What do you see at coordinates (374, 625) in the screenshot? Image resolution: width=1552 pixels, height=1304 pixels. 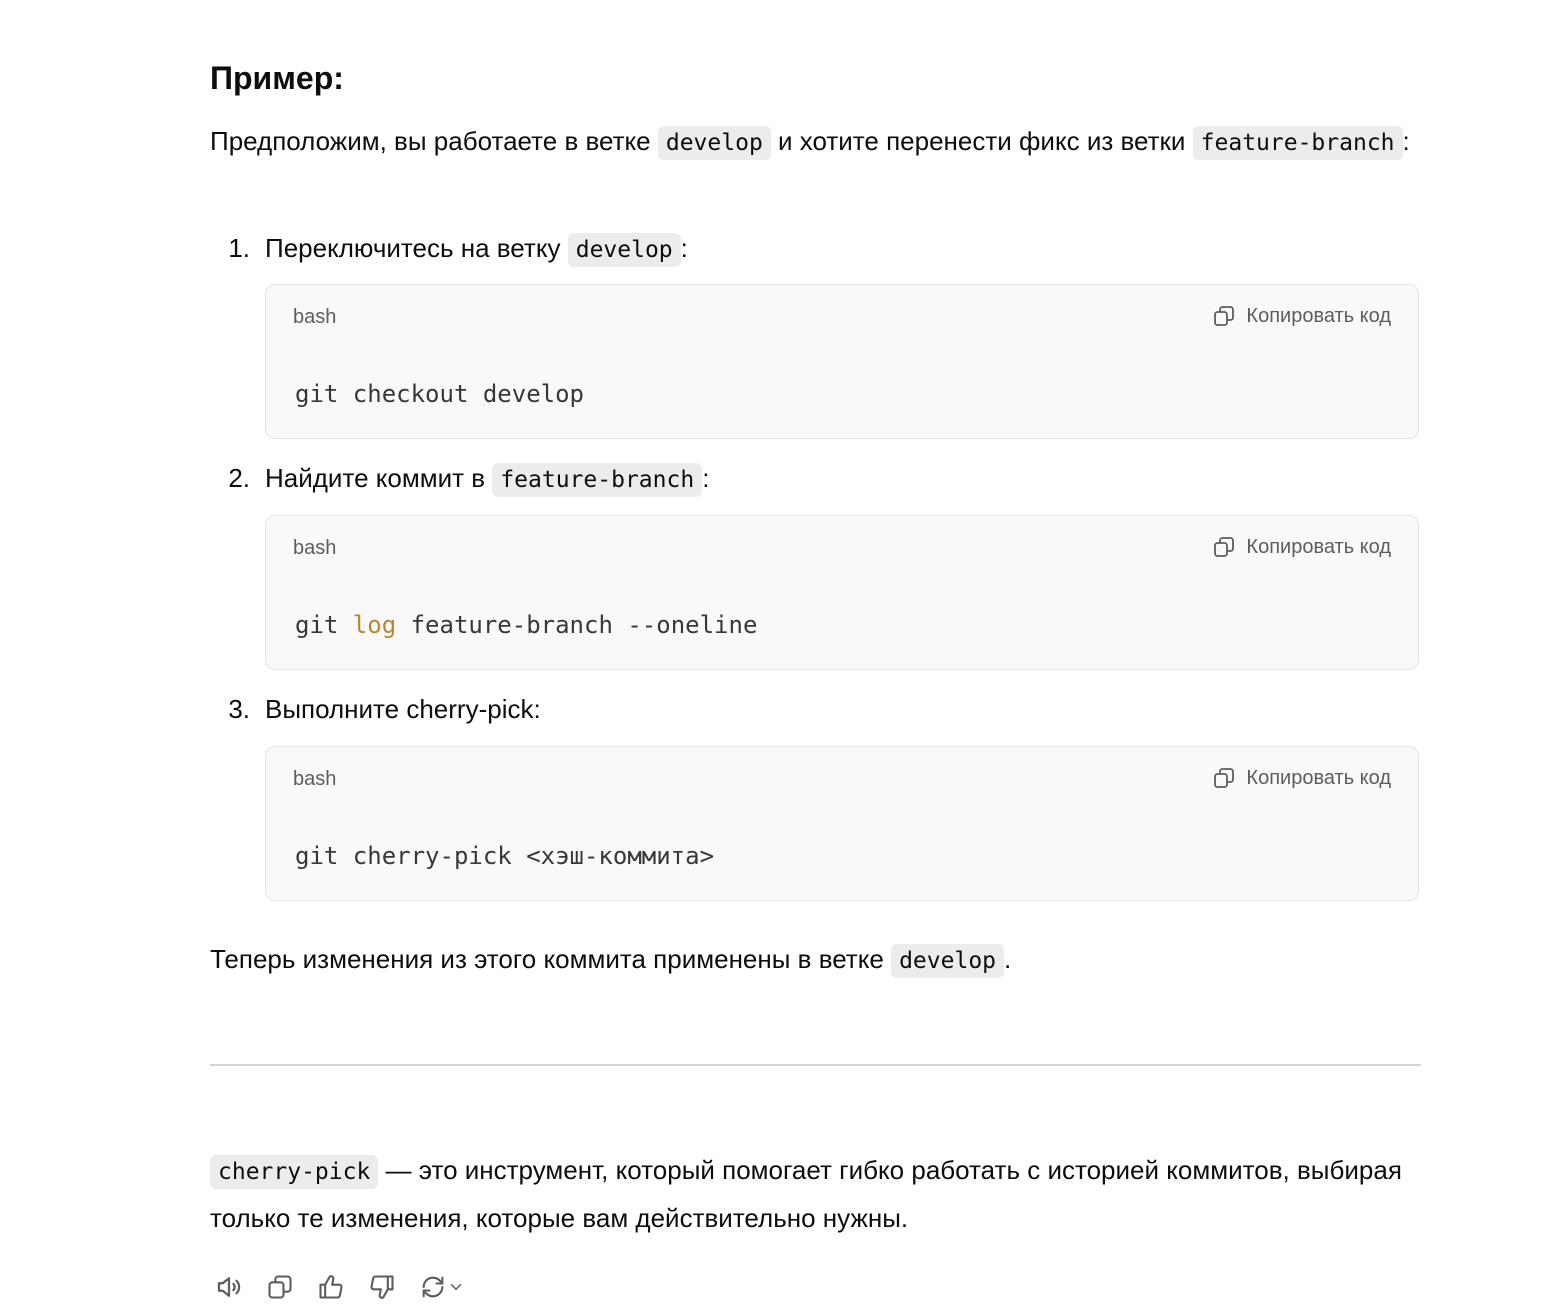 I see `code-keyword: log` at bounding box center [374, 625].